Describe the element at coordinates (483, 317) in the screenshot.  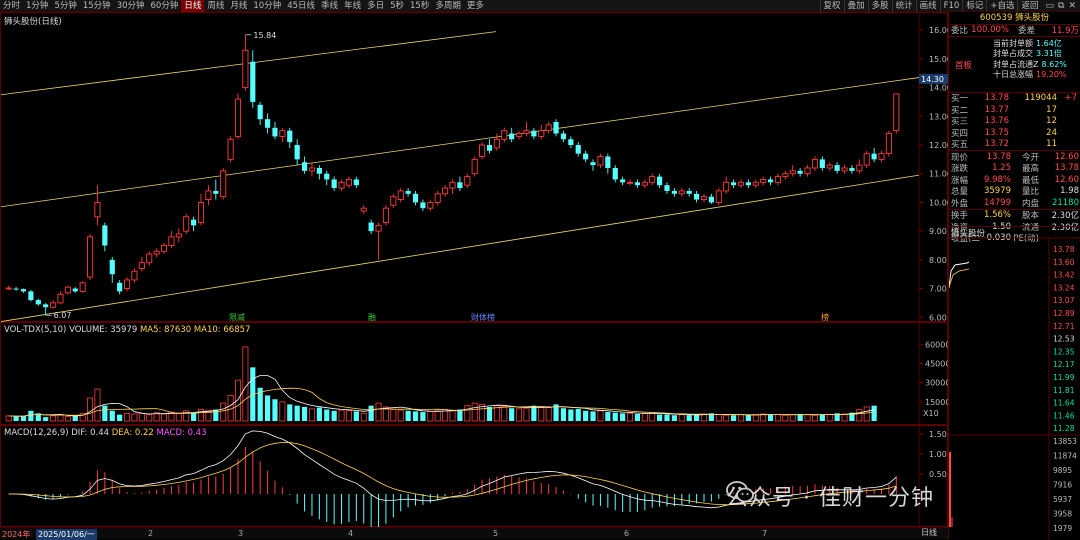
I see `event-marker: 财体榜` at that location.